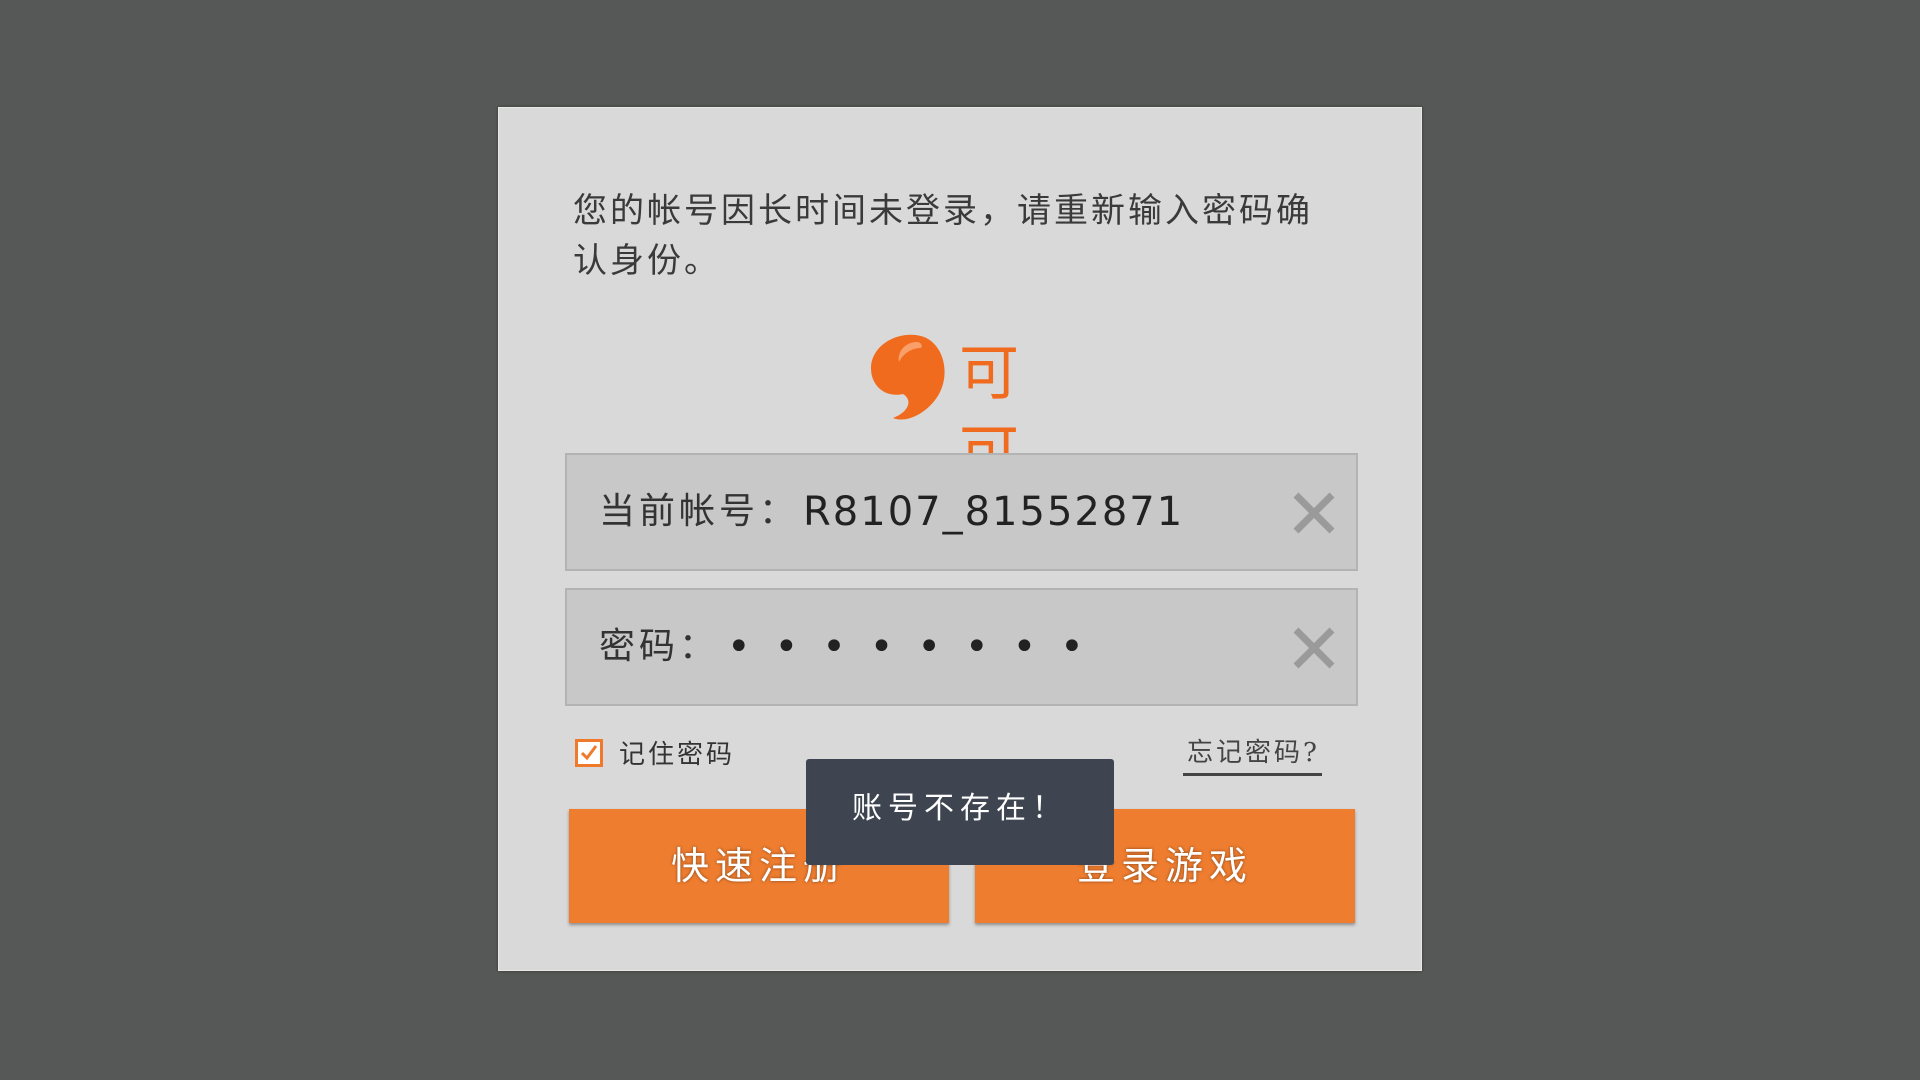 This screenshot has width=1920, height=1080. I want to click on account-field: 当前帐号： R8107_81552871, so click(961, 512).